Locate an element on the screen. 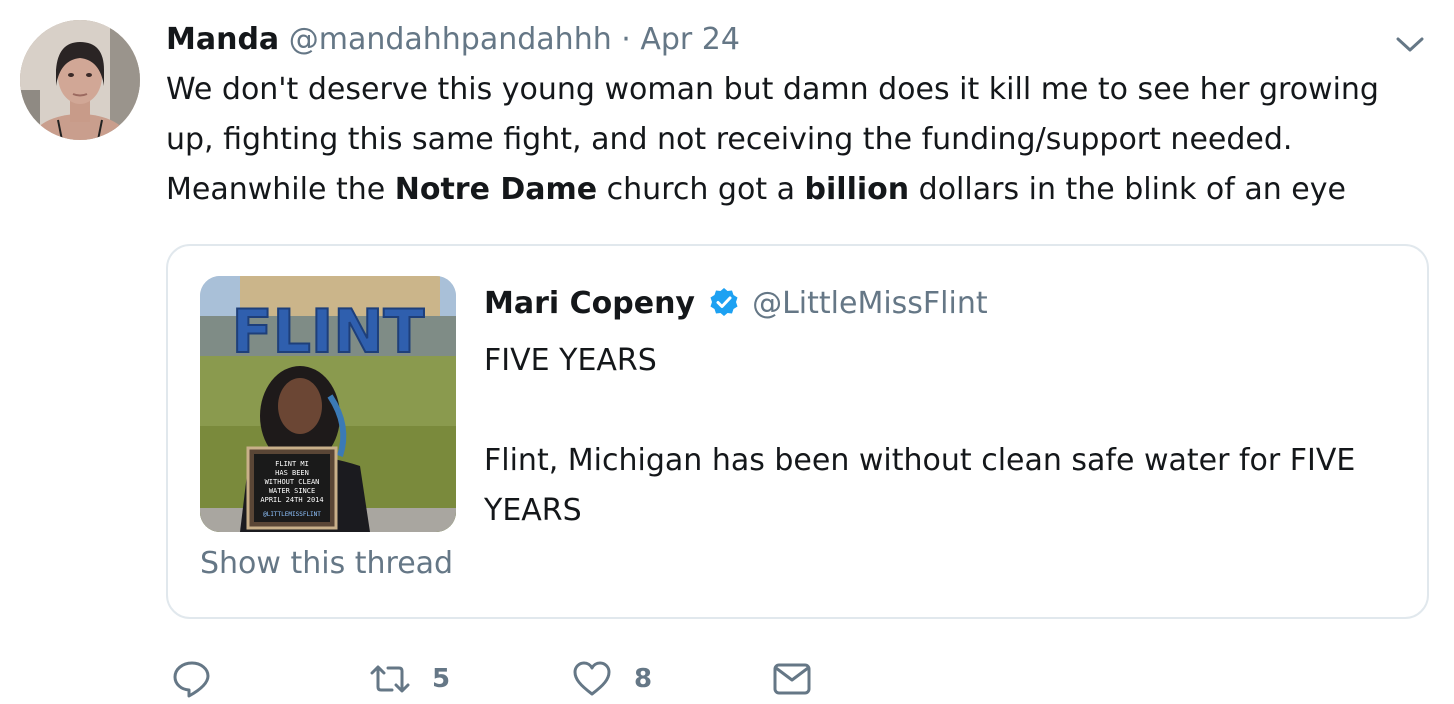 The width and height of the screenshot is (1454, 704). tweet-text-segment: dollars in the blink of an eye is located at coordinates (1127, 189).